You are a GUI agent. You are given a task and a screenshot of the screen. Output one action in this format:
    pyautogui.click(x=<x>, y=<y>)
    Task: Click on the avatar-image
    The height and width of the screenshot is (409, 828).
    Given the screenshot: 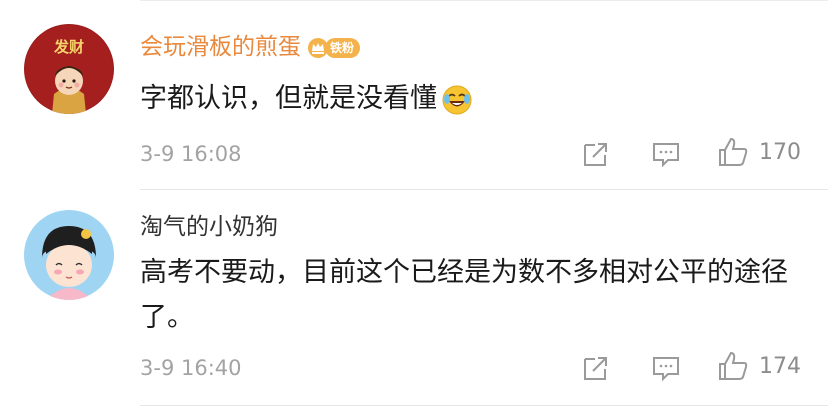 What is the action you would take?
    pyautogui.click(x=69, y=255)
    